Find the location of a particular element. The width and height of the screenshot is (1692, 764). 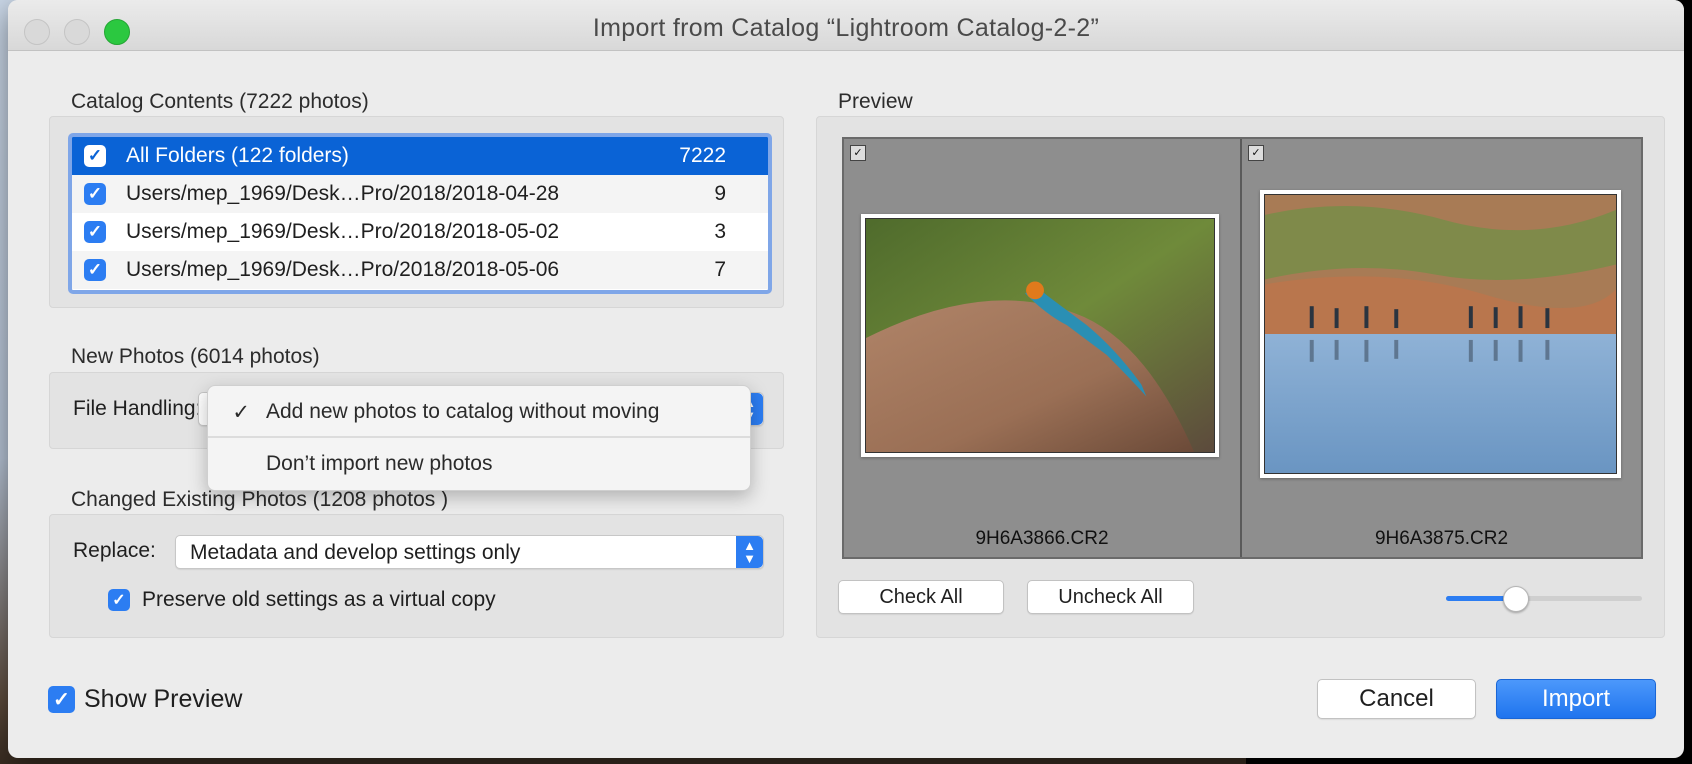

slider-knob is located at coordinates (1515, 599).